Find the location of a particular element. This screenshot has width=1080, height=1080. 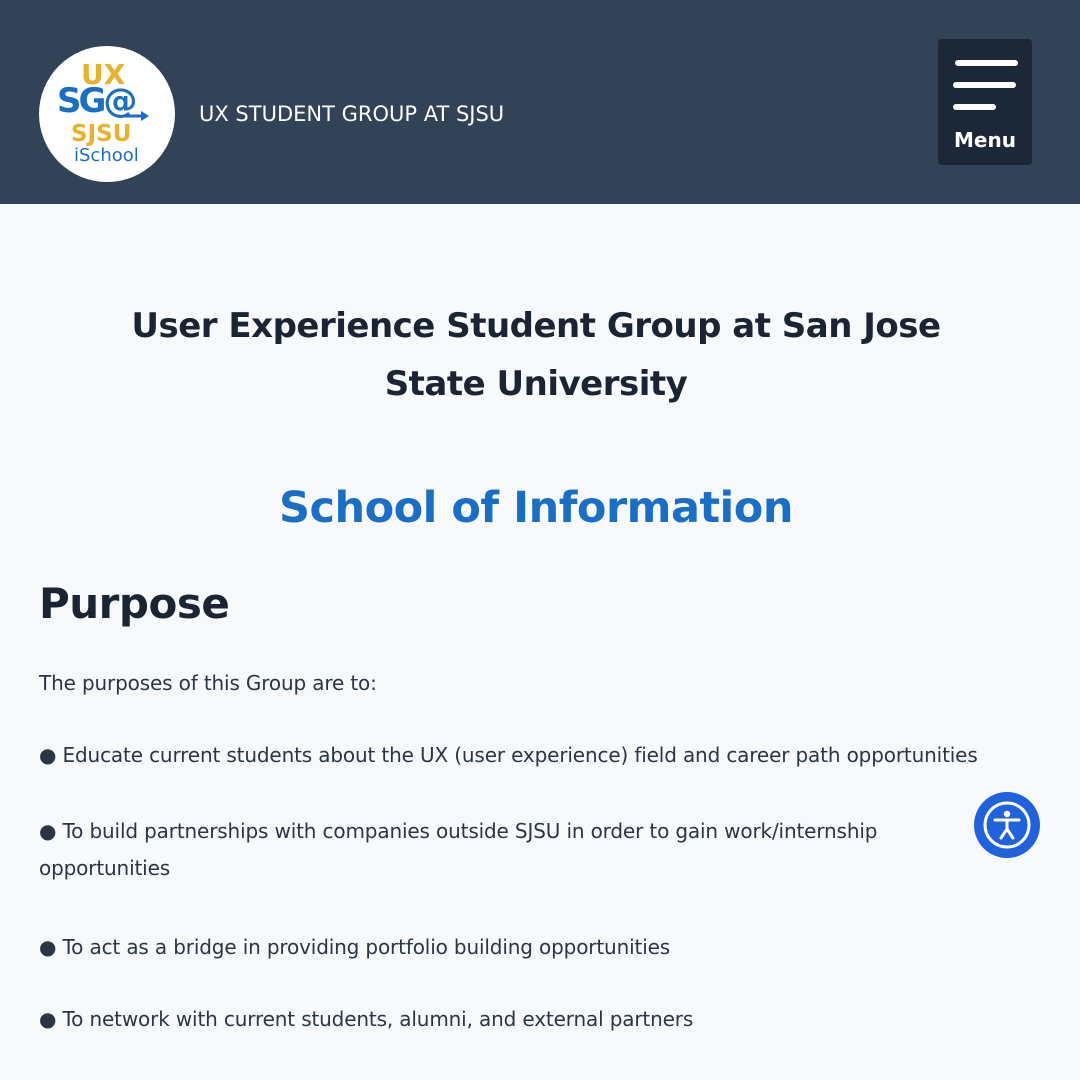

hamburger-icon-bar-bottom is located at coordinates (974, 107).